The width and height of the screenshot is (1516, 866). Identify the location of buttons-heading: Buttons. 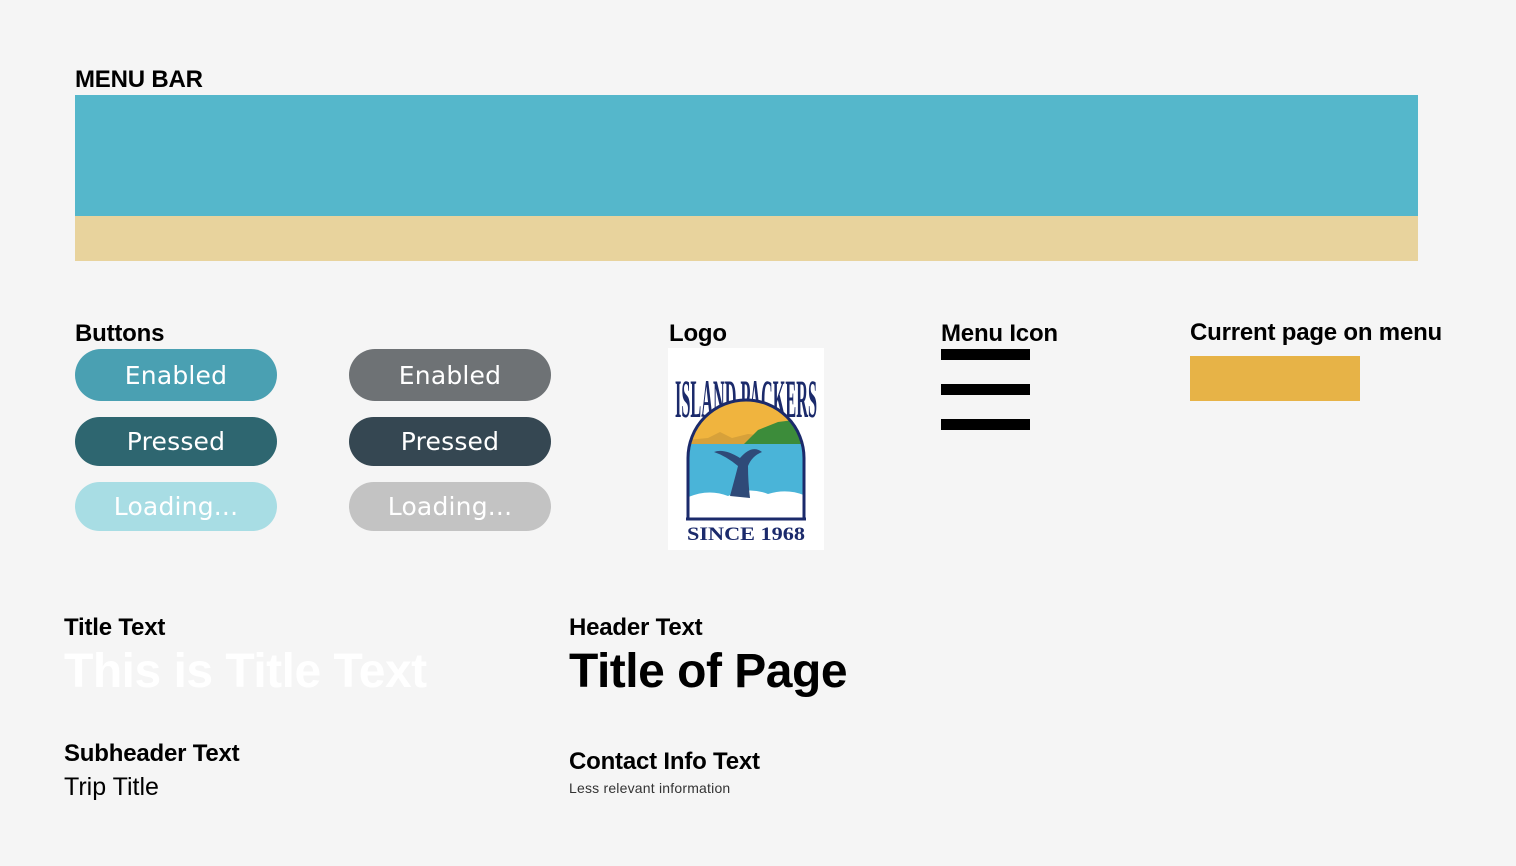
(120, 333).